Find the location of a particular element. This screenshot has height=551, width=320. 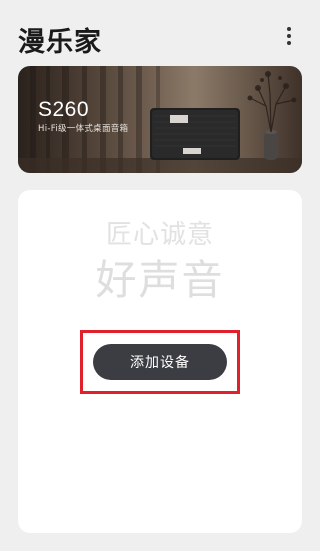

banner-subtitle: Hi-Fi级一体式桌面音箱 is located at coordinates (83, 129).